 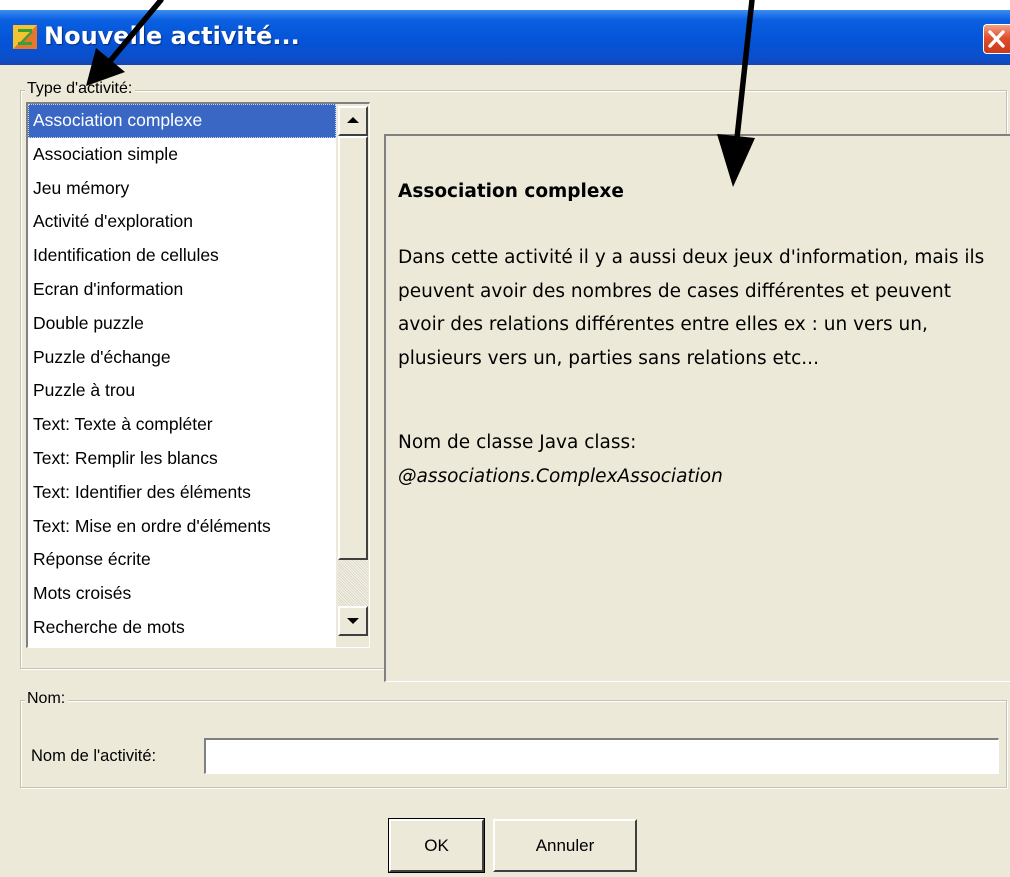 I want to click on activity-name-label: Nom de l'activité:, so click(x=94, y=756).